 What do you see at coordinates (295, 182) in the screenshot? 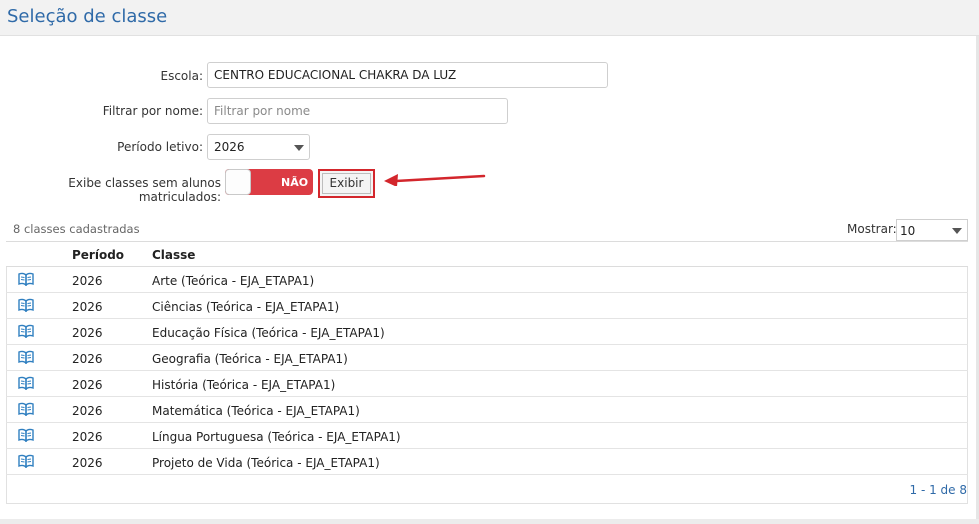
I see `toggle-label: NÃO` at bounding box center [295, 182].